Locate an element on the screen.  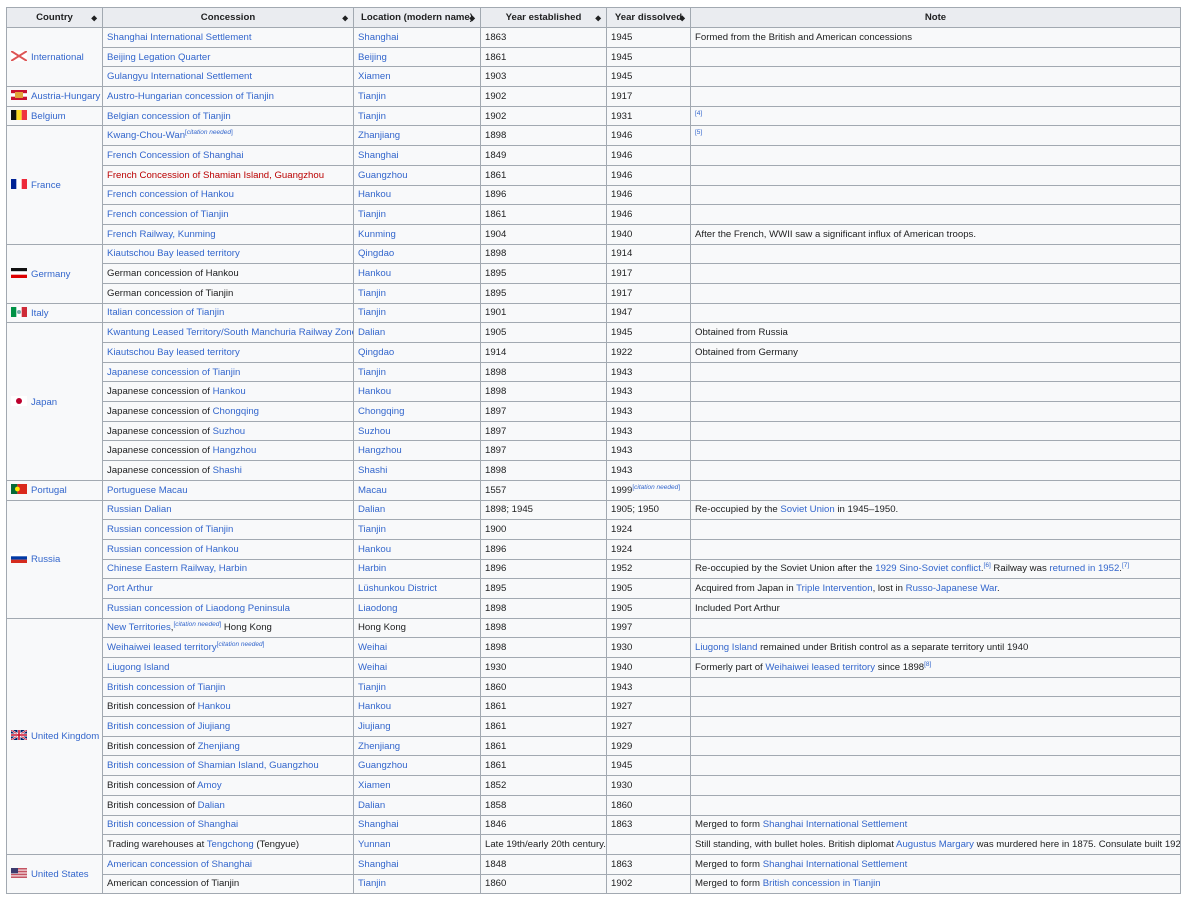
wiki-link: Shashi is located at coordinates (227, 470).